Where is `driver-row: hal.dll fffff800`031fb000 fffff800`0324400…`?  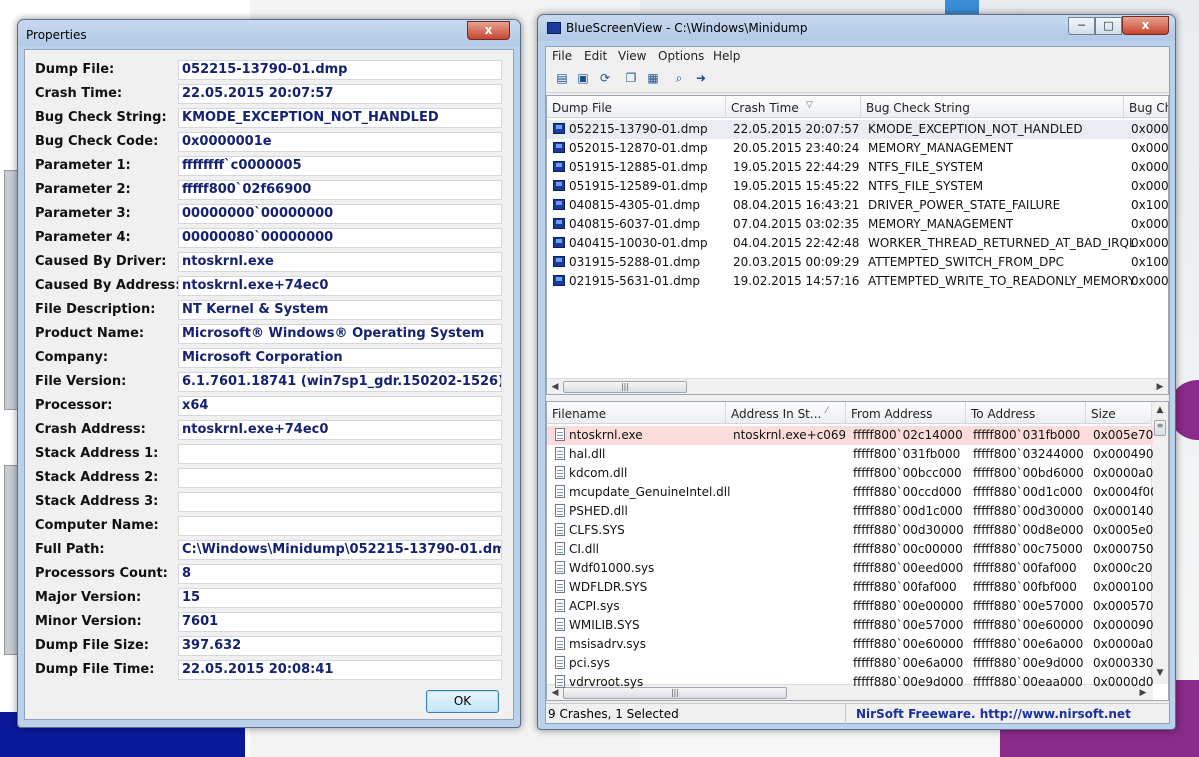 driver-row: hal.dll fffff800`031fb000 fffff800`0324400… is located at coordinates (850, 454).